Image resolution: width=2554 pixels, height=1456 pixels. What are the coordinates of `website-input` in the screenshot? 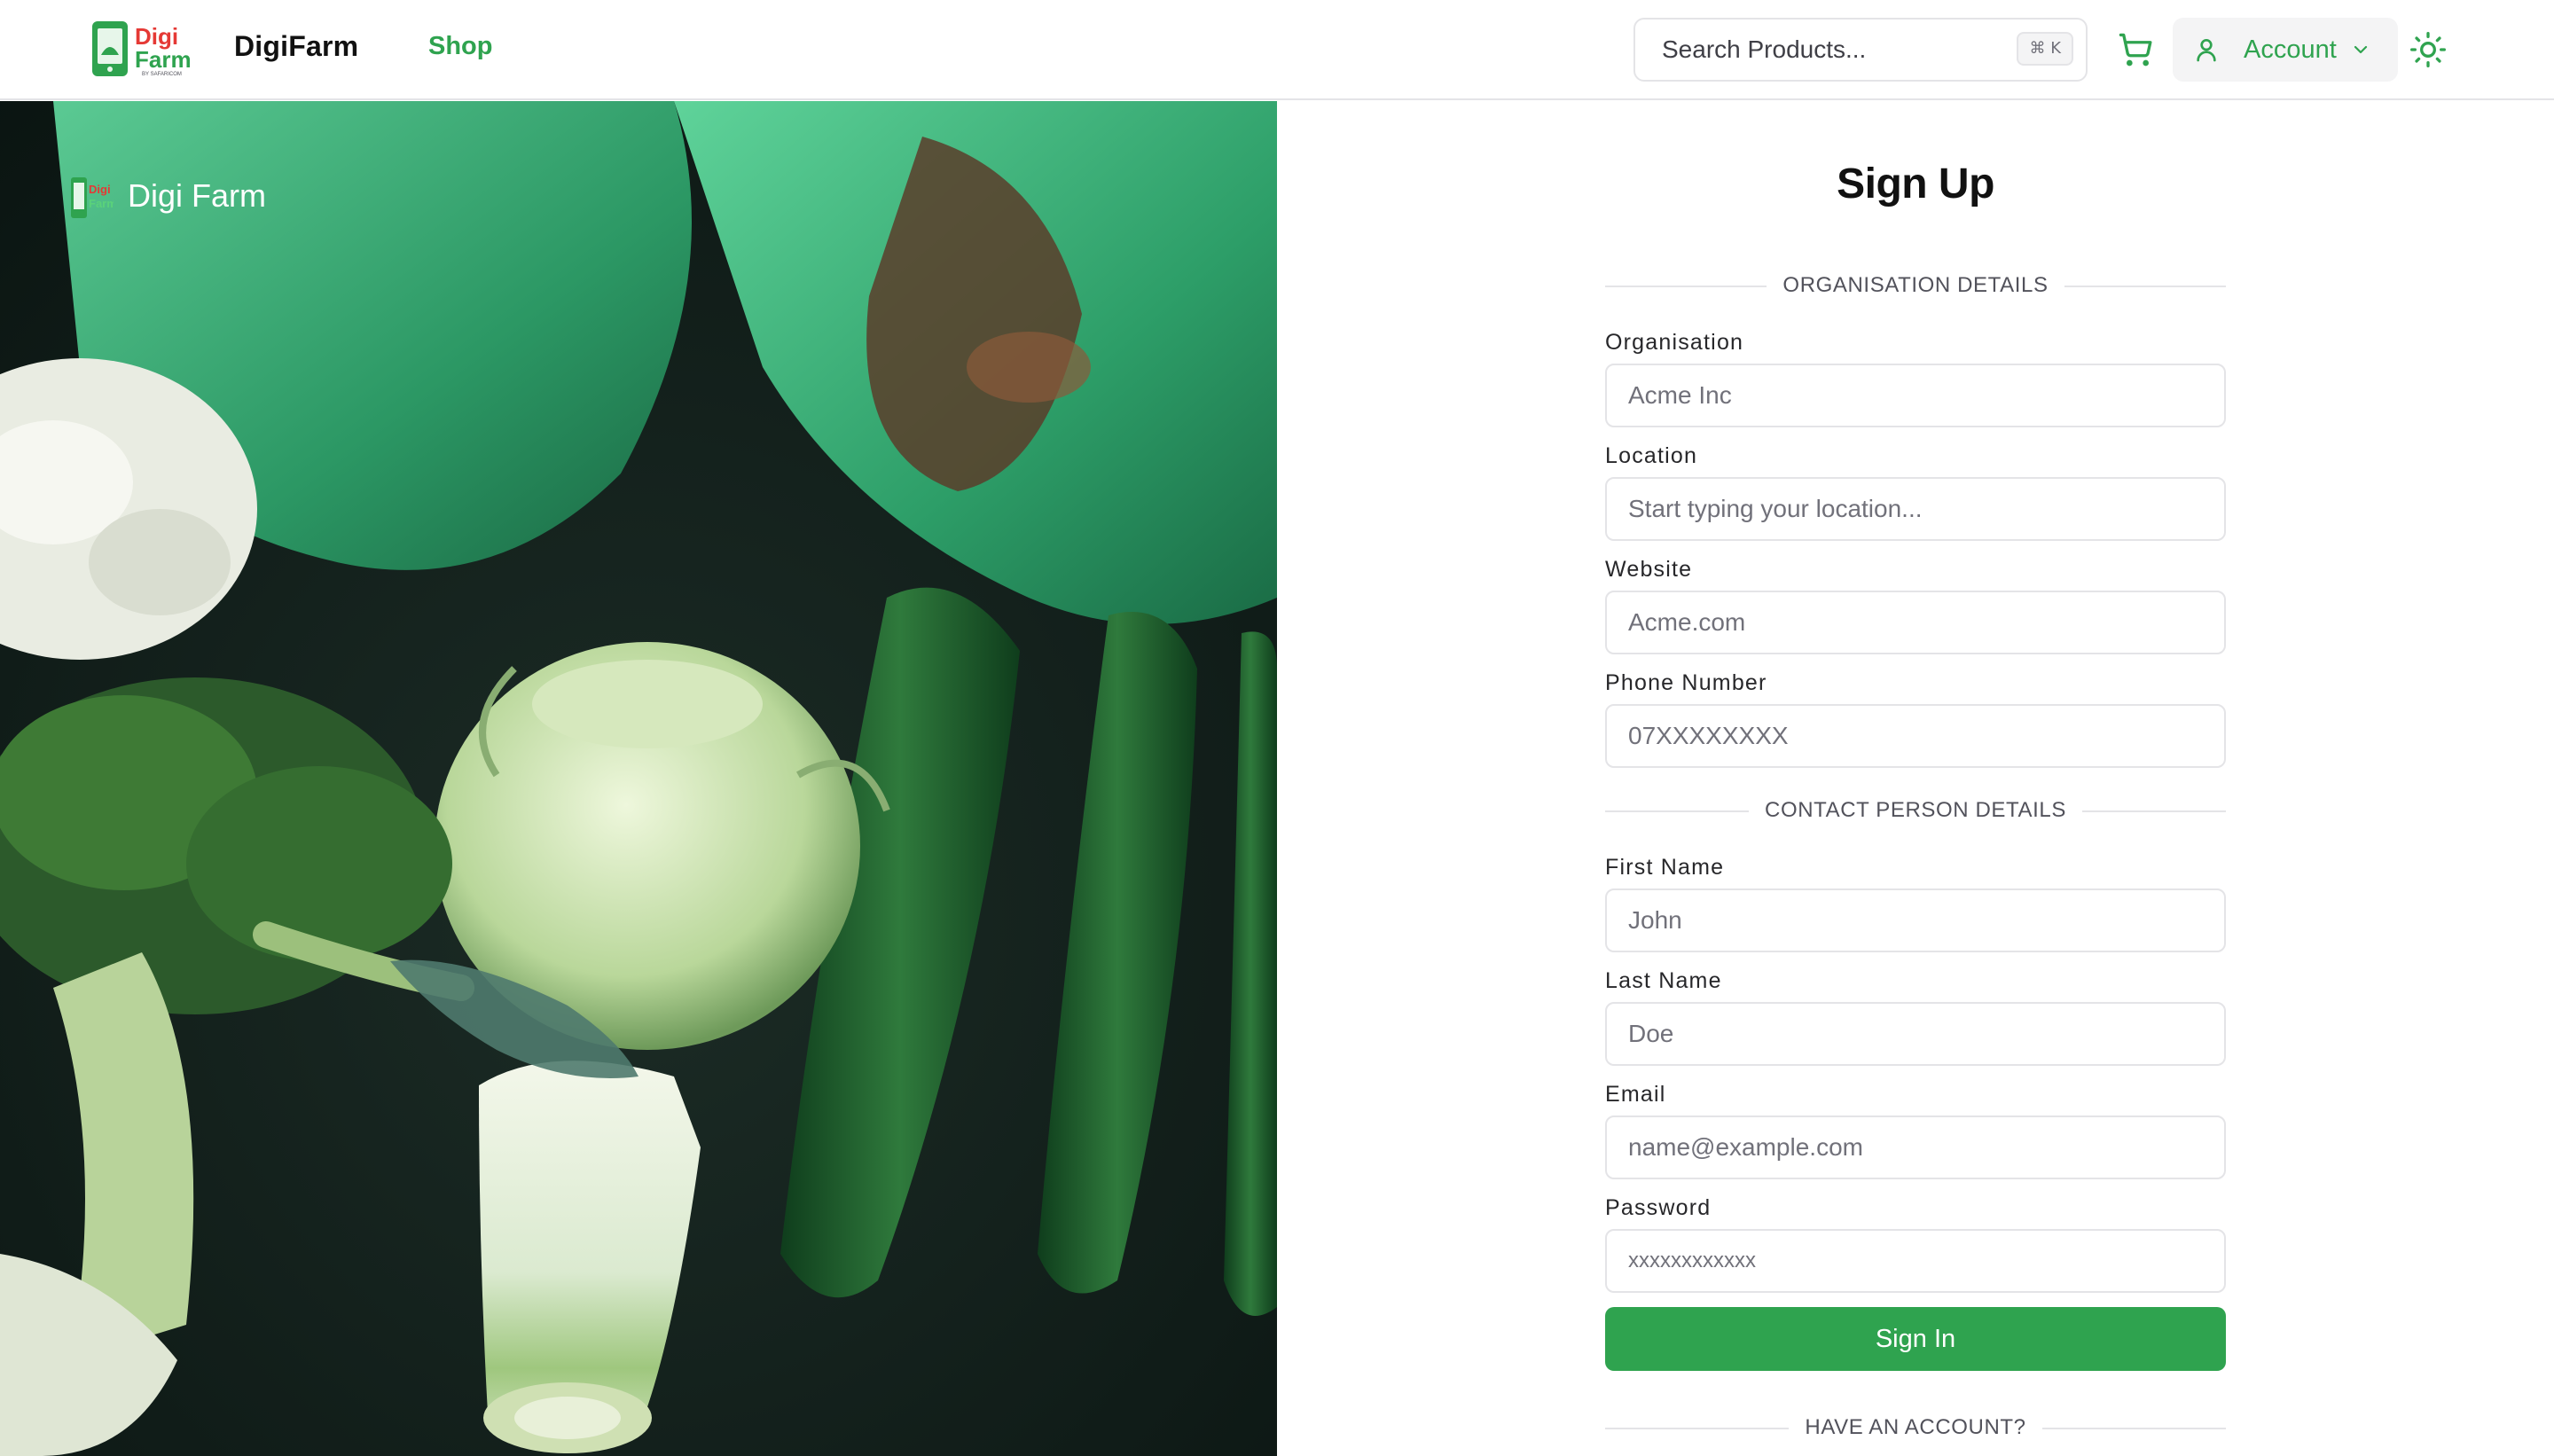 It's located at (1915, 622).